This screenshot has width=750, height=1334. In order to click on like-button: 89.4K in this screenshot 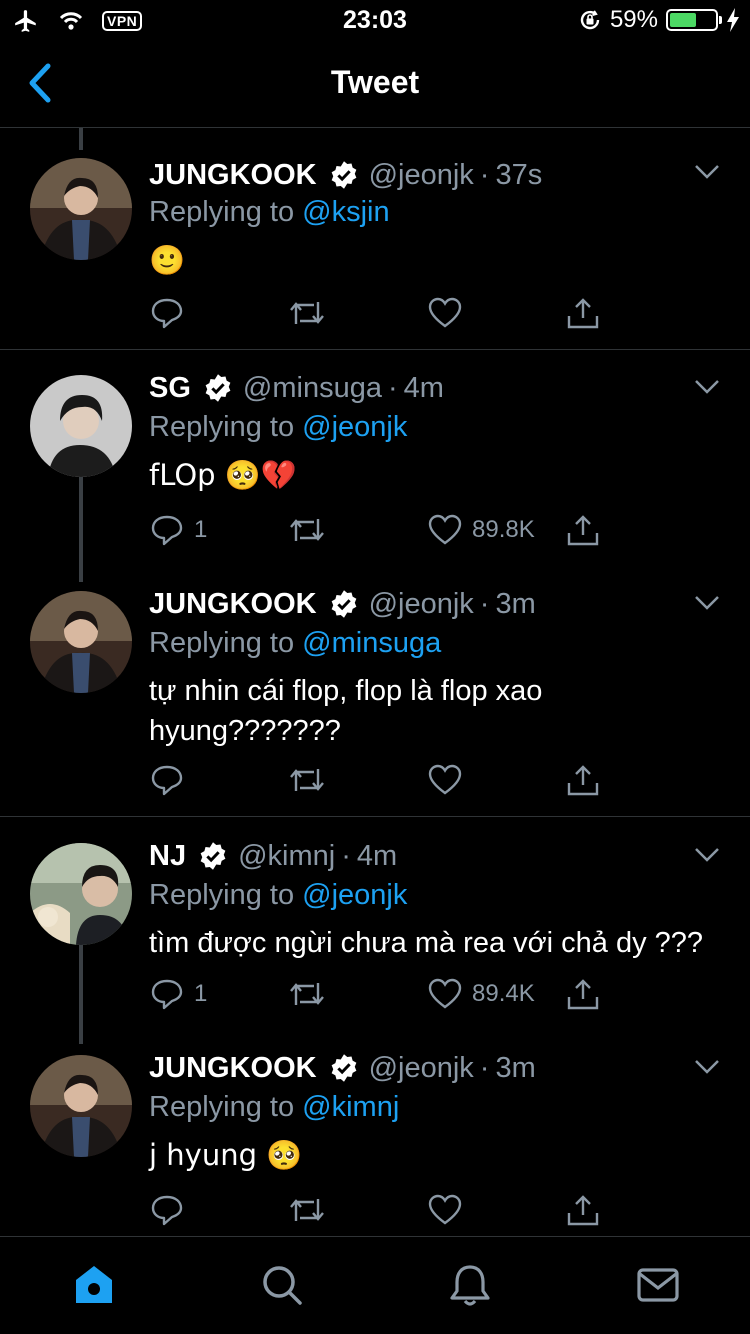, I will do `click(481, 994)`.